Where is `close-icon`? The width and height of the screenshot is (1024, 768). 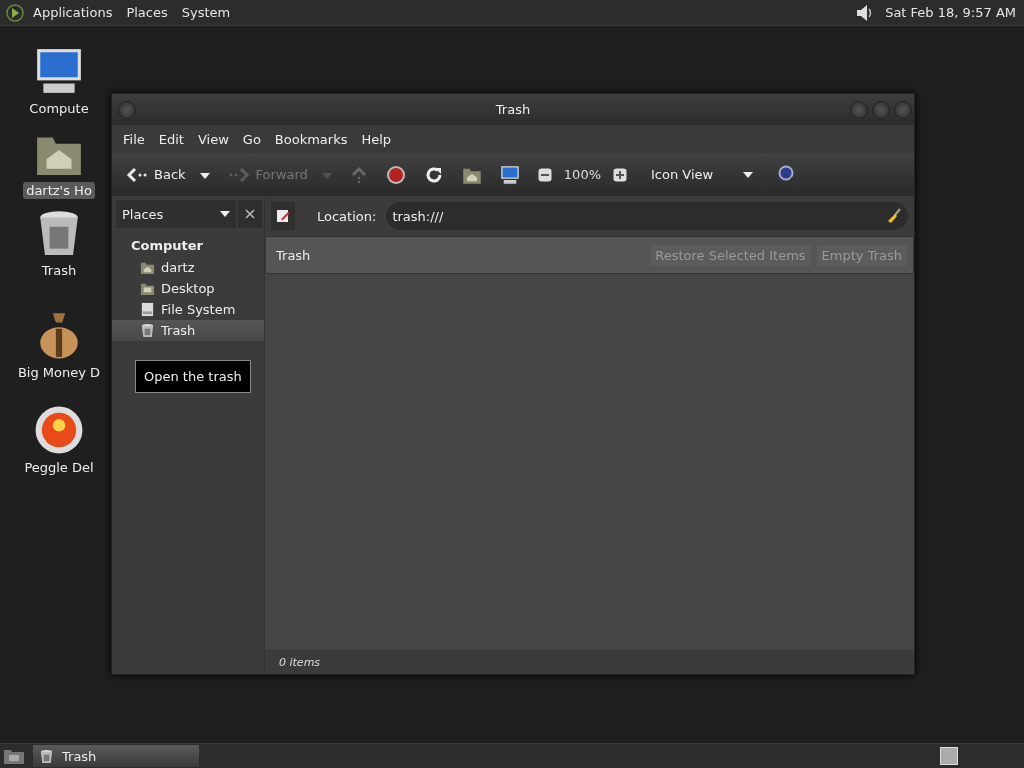
close-icon is located at coordinates (250, 213).